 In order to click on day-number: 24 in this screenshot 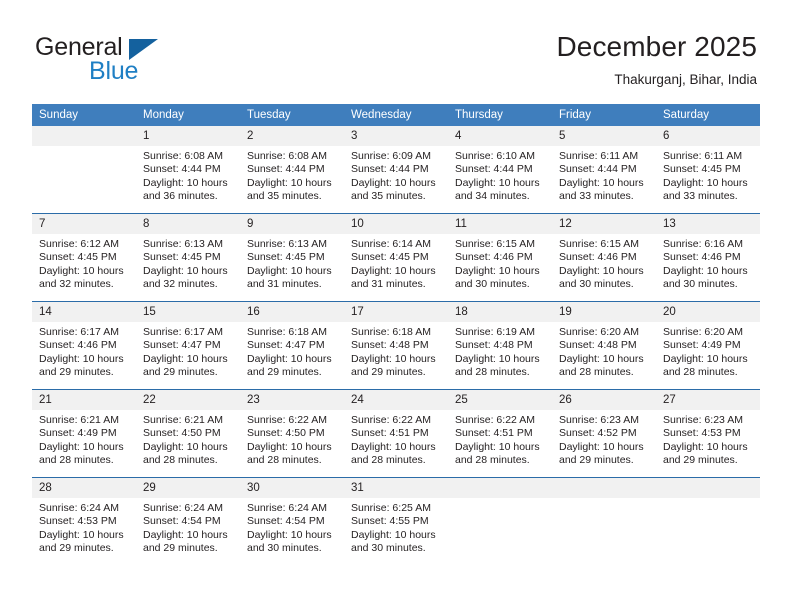, I will do `click(396, 400)`.